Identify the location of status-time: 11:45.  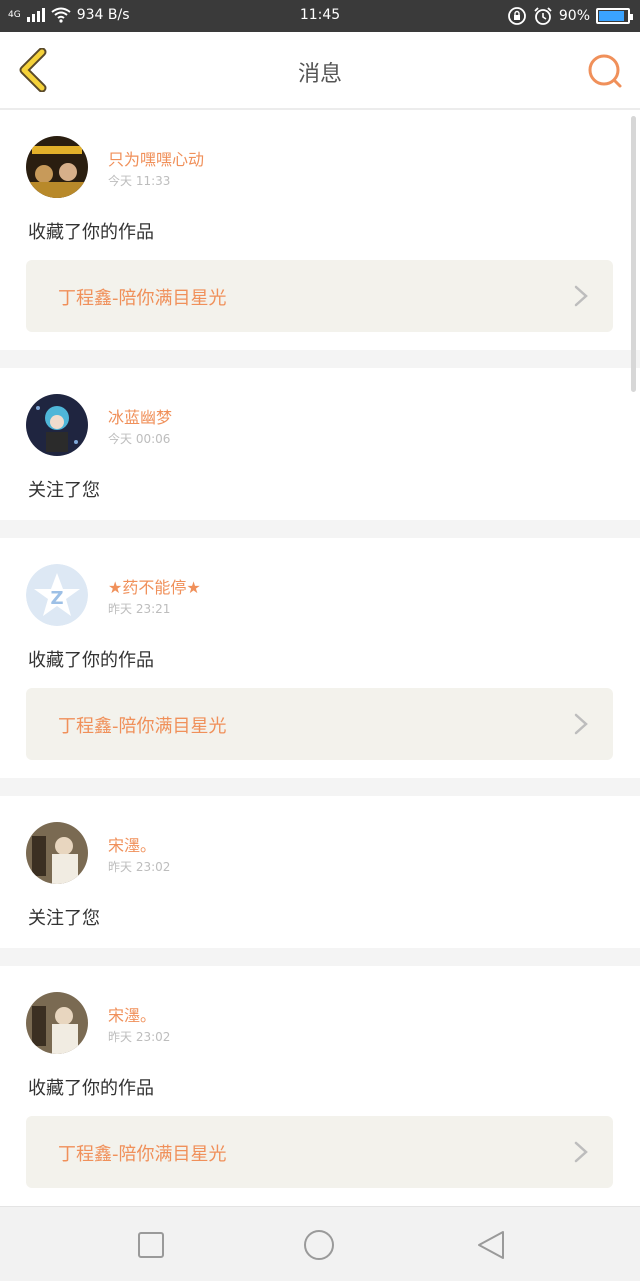
(320, 15).